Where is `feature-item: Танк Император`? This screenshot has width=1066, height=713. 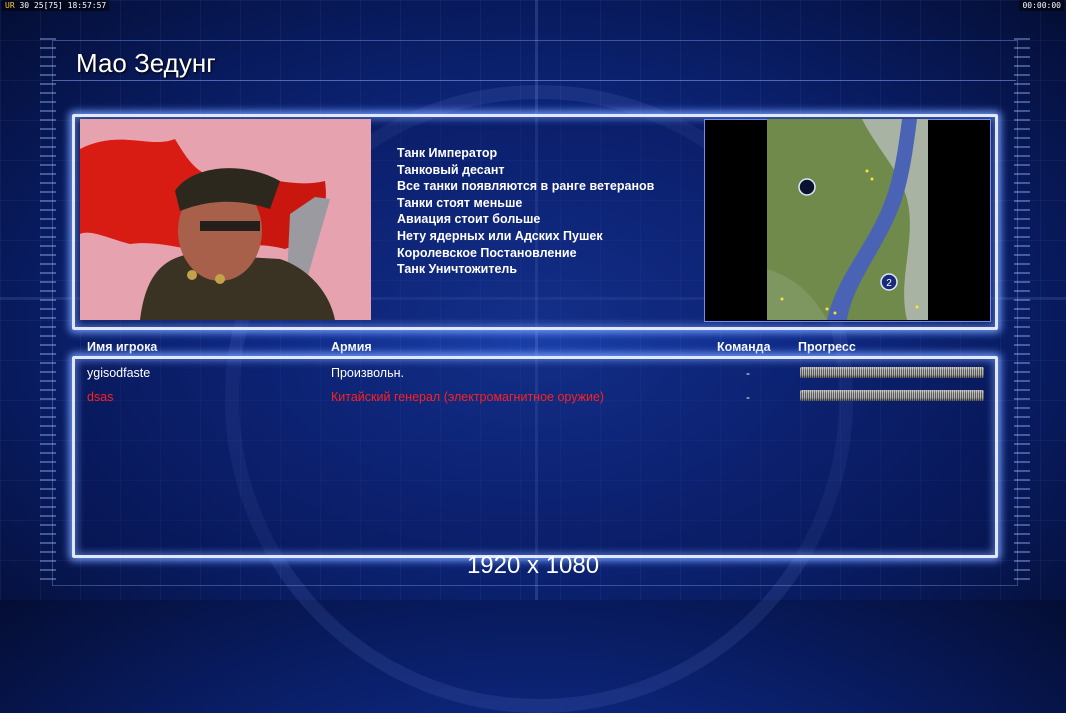 feature-item: Танк Император is located at coordinates (447, 153).